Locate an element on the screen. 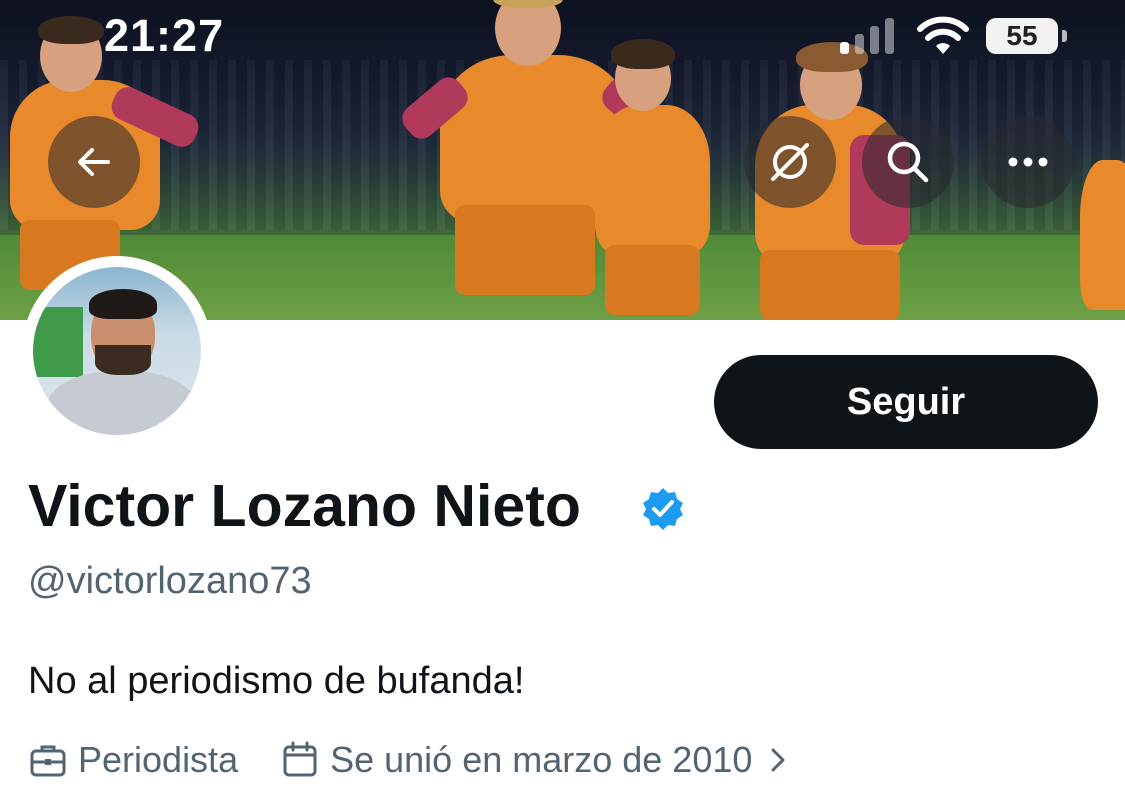 Image resolution: width=1125 pixels, height=808 pixels. display-name: Victor Lozano Nieto is located at coordinates (304, 506).